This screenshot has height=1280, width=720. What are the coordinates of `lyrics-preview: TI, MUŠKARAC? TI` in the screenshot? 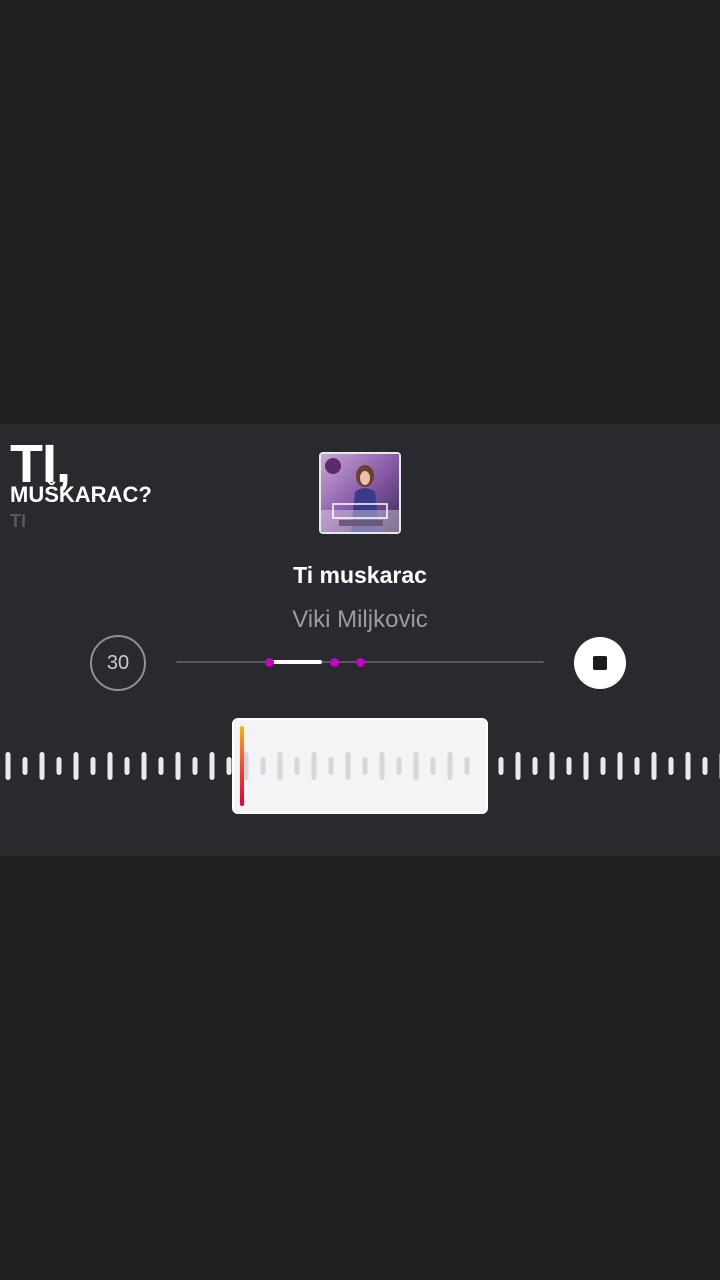 It's located at (81, 483).